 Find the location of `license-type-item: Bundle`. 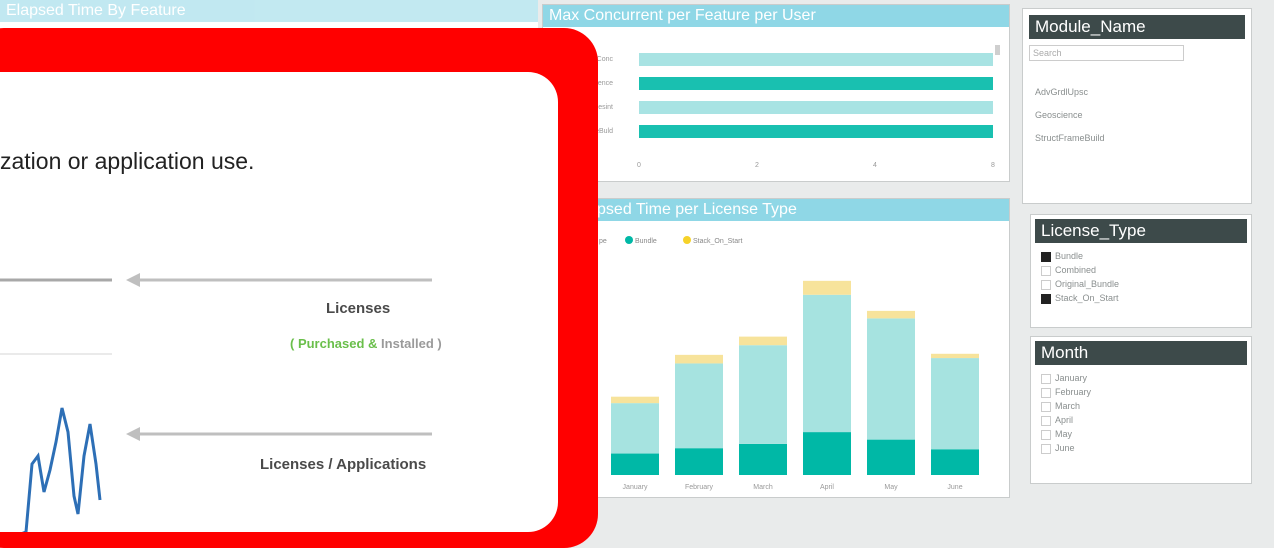

license-type-item: Bundle is located at coordinates (1146, 256).